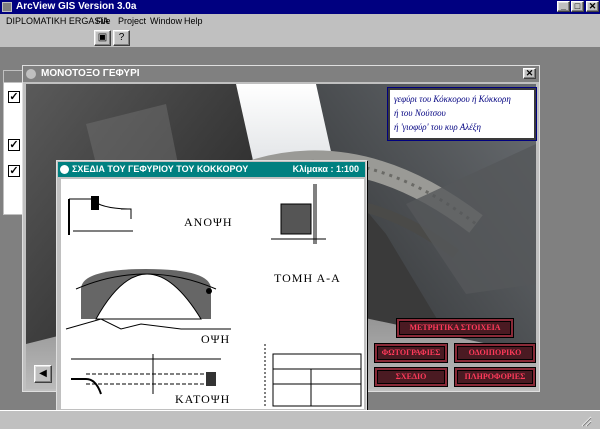 This screenshot has height=429, width=600. I want to click on scale-label: Κλίμακα : 1:100, so click(325, 169).